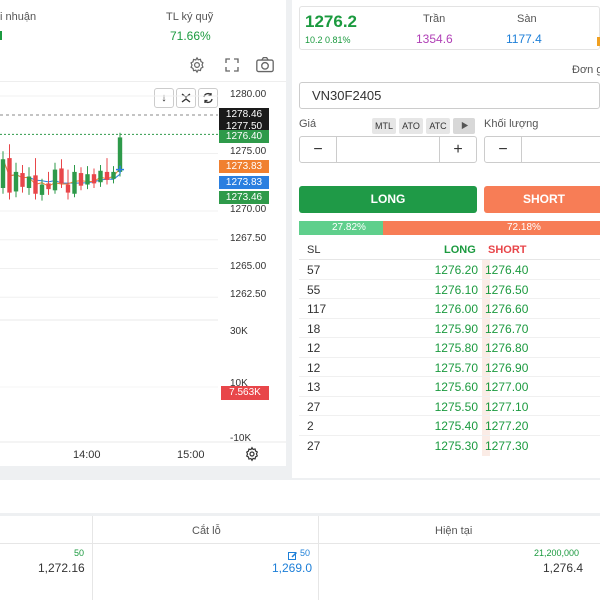 Image resolution: width=600 pixels, height=600 pixels. Describe the element at coordinates (300, 543) in the screenshot. I see `positions-header-border` at that location.